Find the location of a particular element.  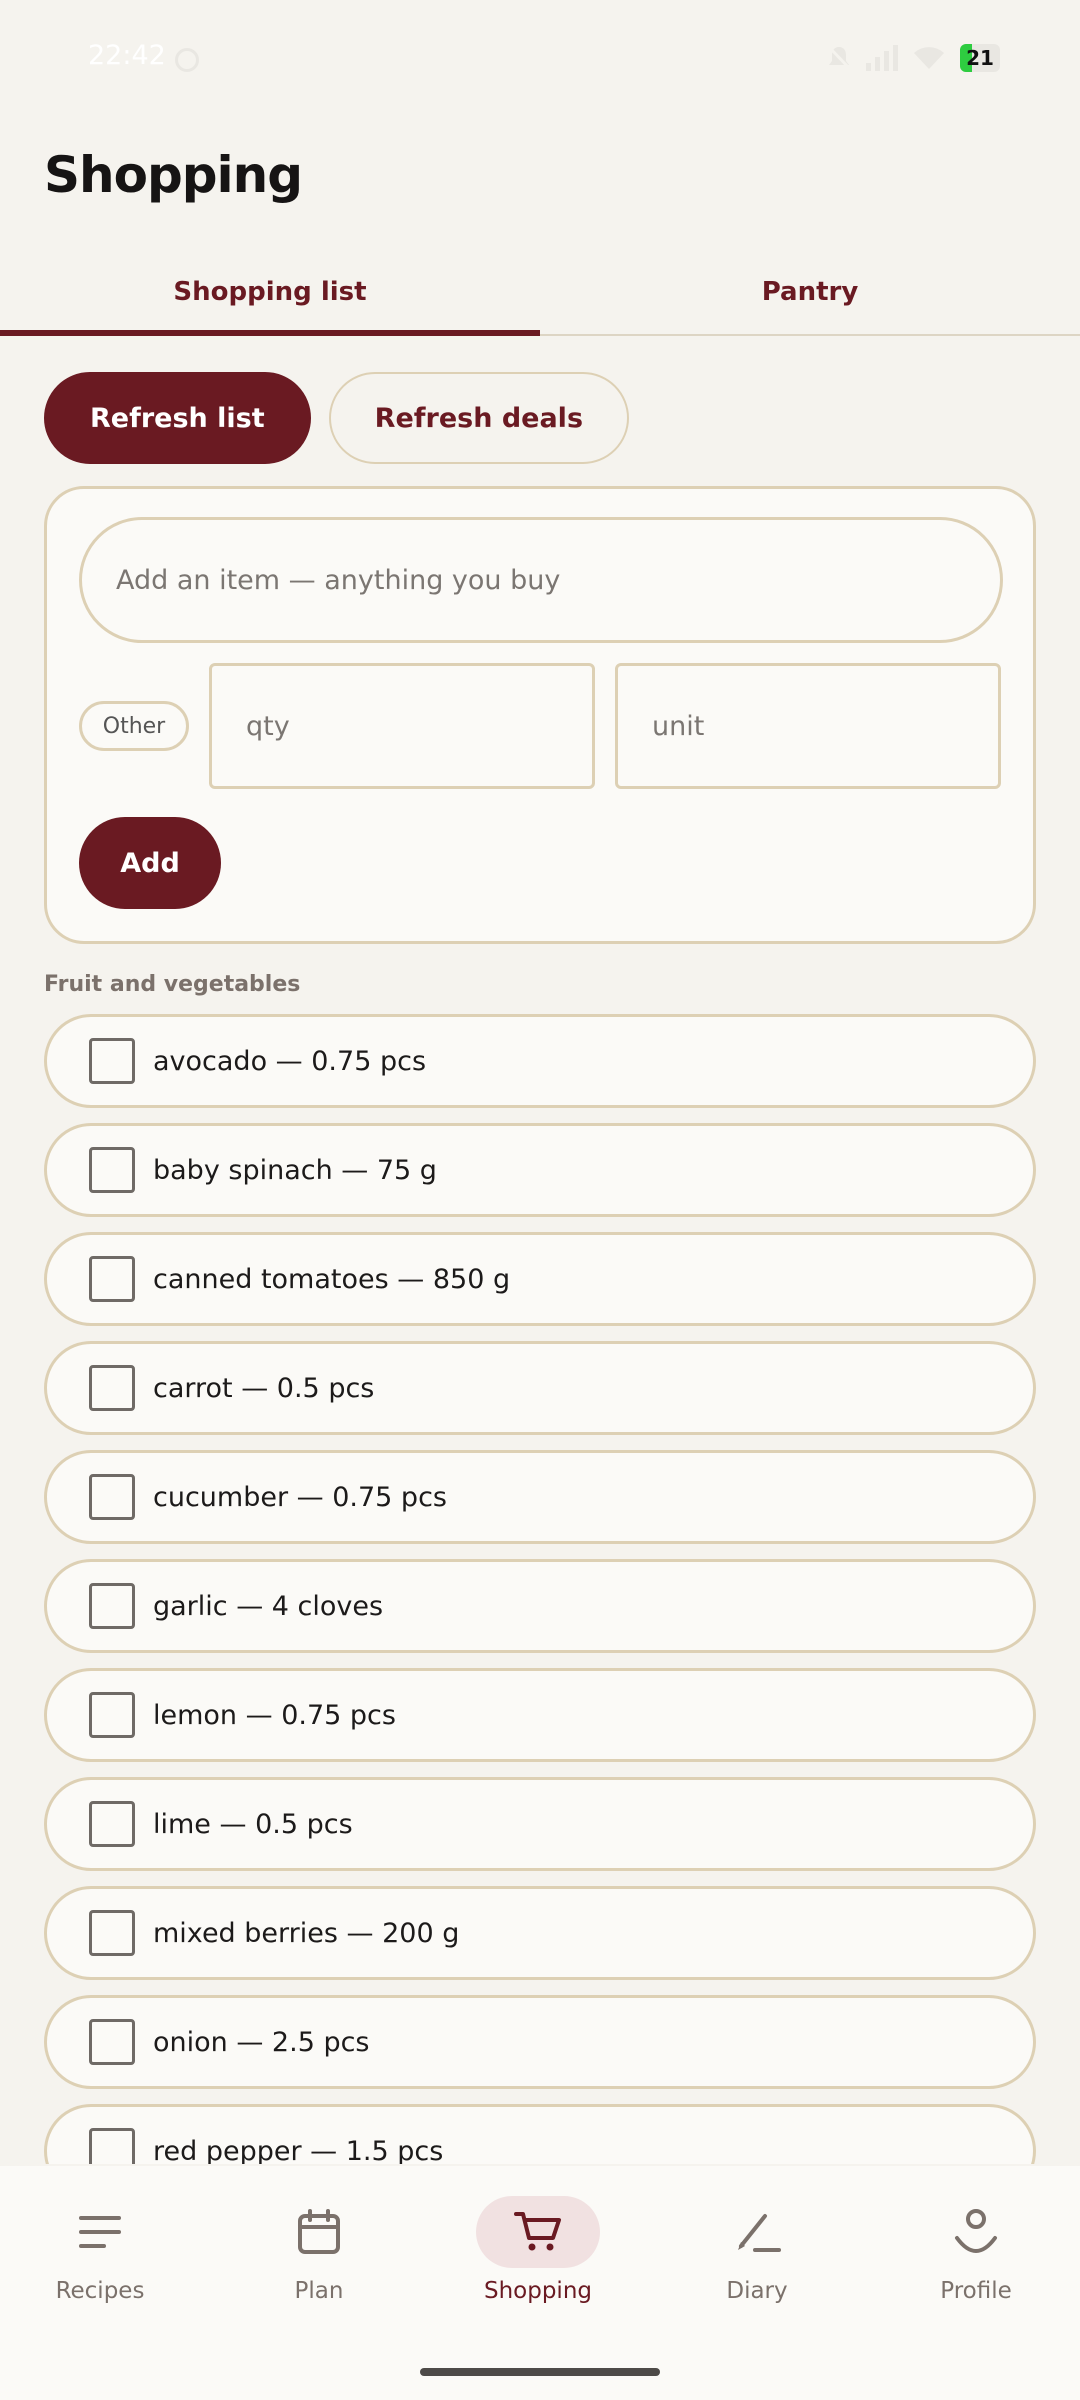

item-input: Add an item — anything you buy is located at coordinates (541, 580).